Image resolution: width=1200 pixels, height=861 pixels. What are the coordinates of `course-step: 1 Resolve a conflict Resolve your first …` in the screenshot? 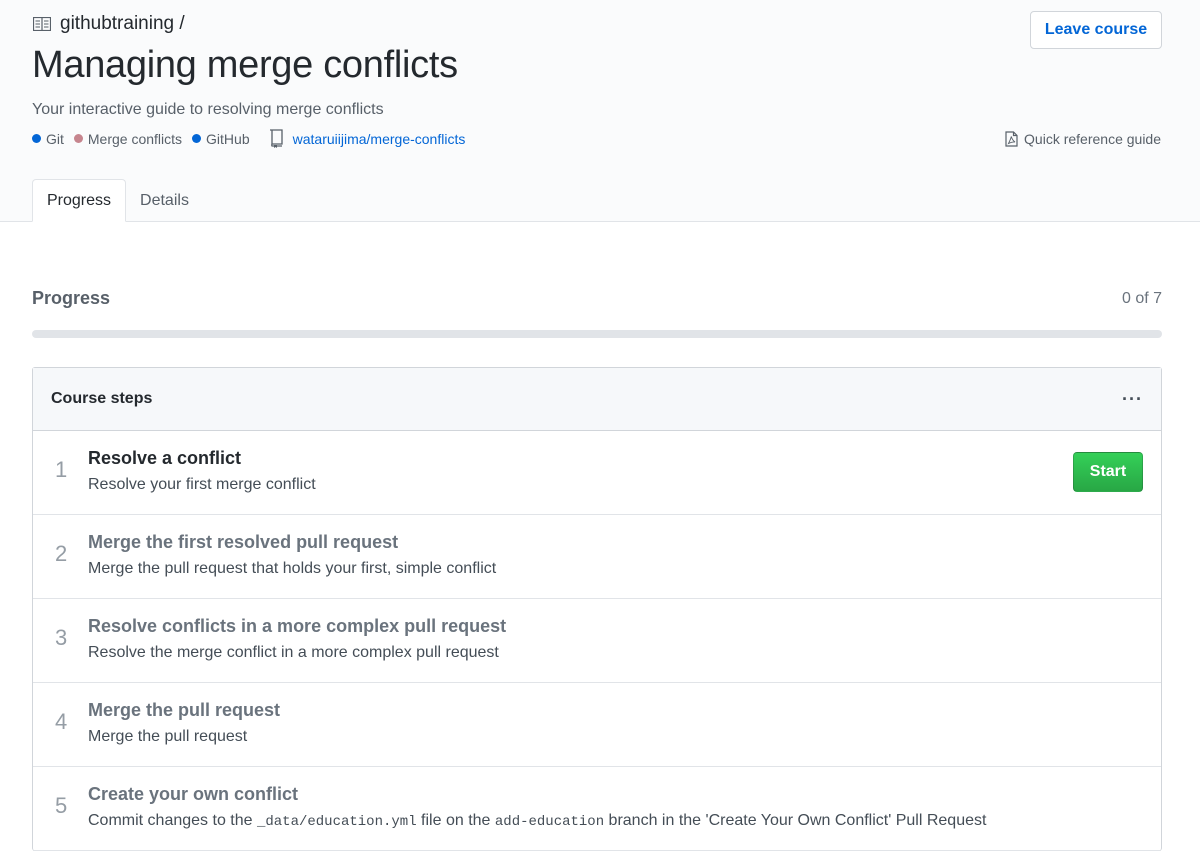 It's located at (597, 473).